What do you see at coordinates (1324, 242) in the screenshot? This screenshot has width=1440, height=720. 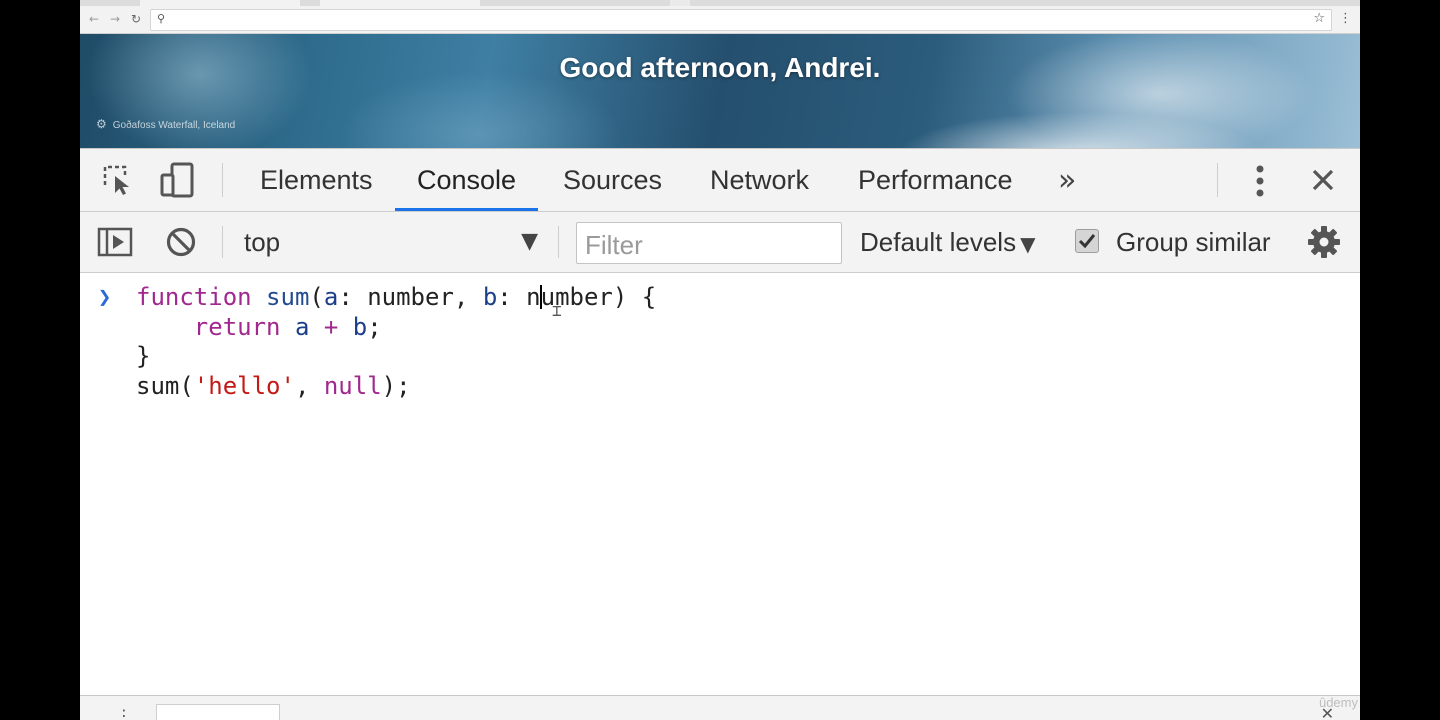 I see `console-settings-gear-icon` at bounding box center [1324, 242].